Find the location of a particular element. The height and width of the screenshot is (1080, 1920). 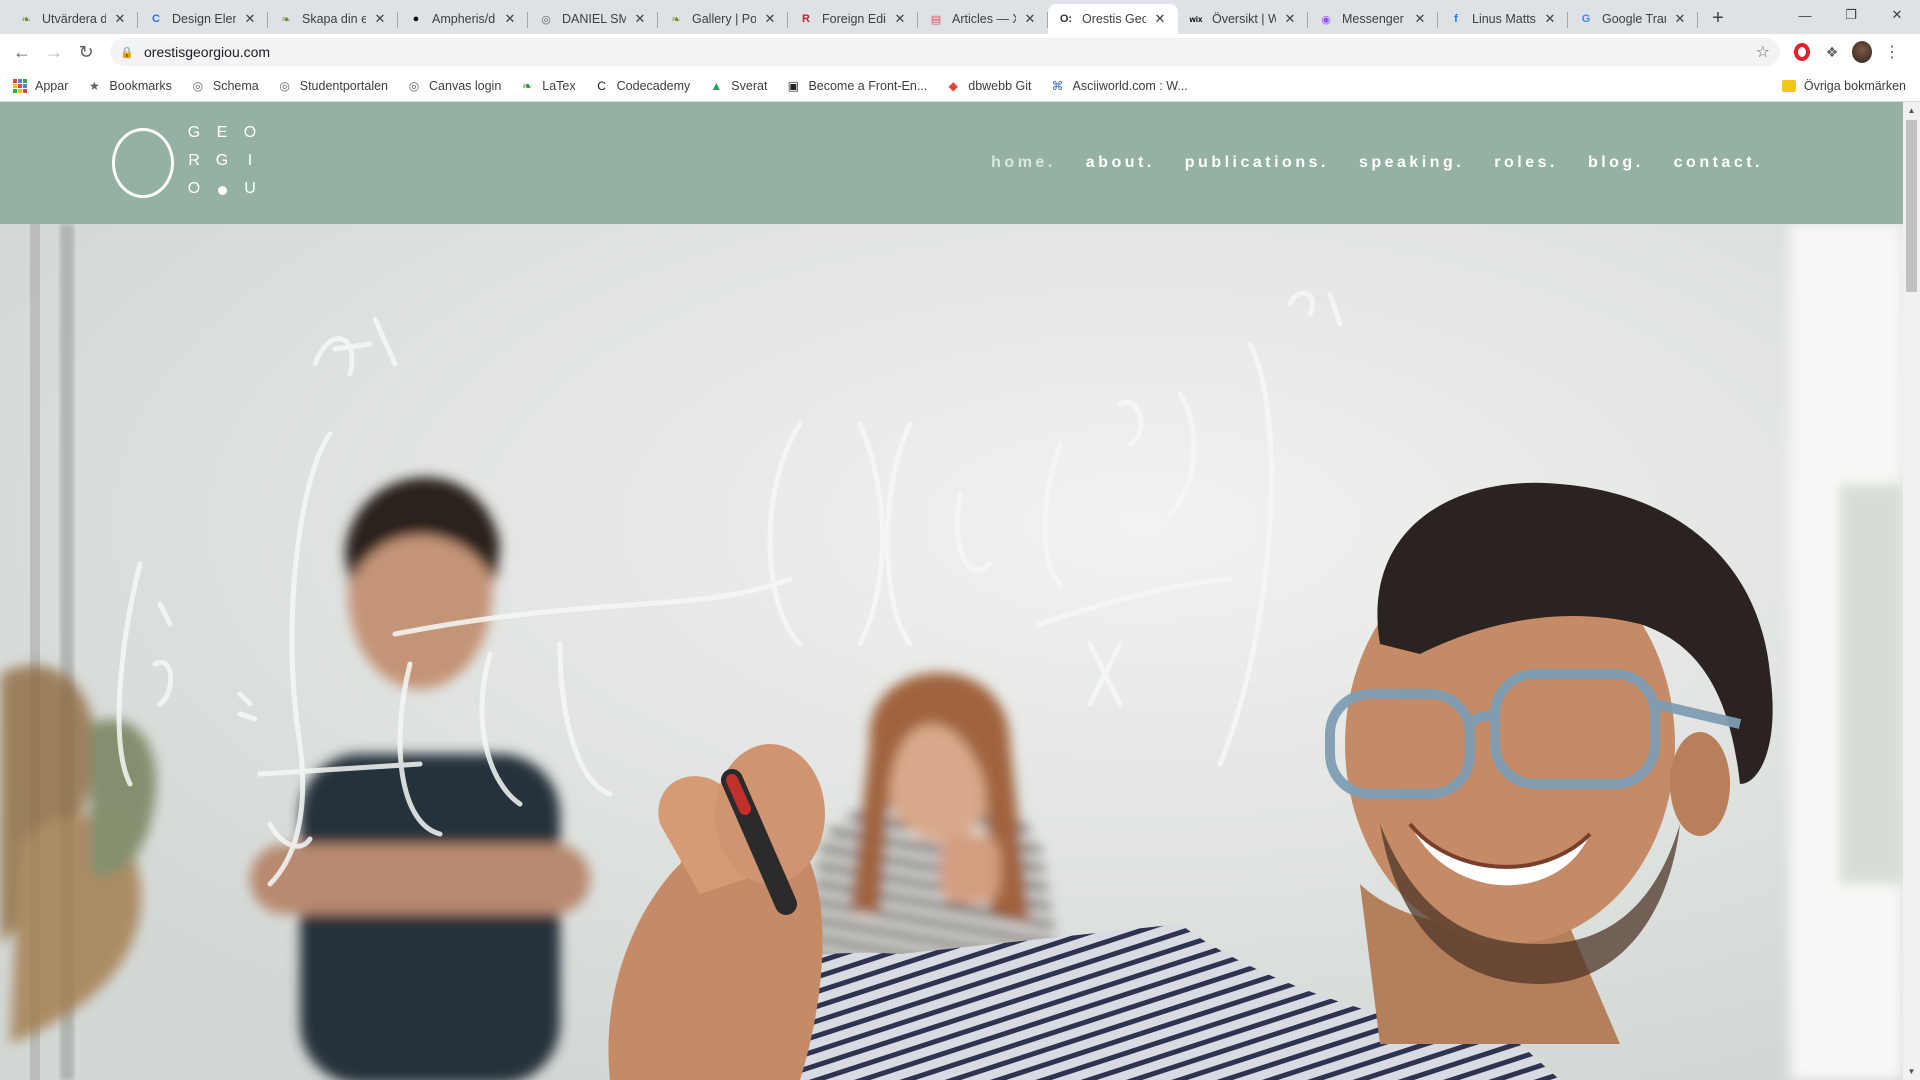

R-favicon-icon: R is located at coordinates (806, 19).